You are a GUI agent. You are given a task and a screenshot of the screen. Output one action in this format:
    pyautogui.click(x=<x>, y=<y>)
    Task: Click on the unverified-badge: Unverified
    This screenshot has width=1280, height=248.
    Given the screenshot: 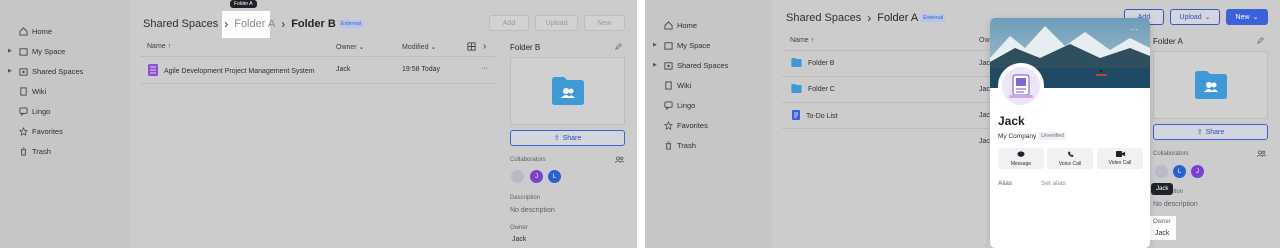 What is the action you would take?
    pyautogui.click(x=1052, y=136)
    